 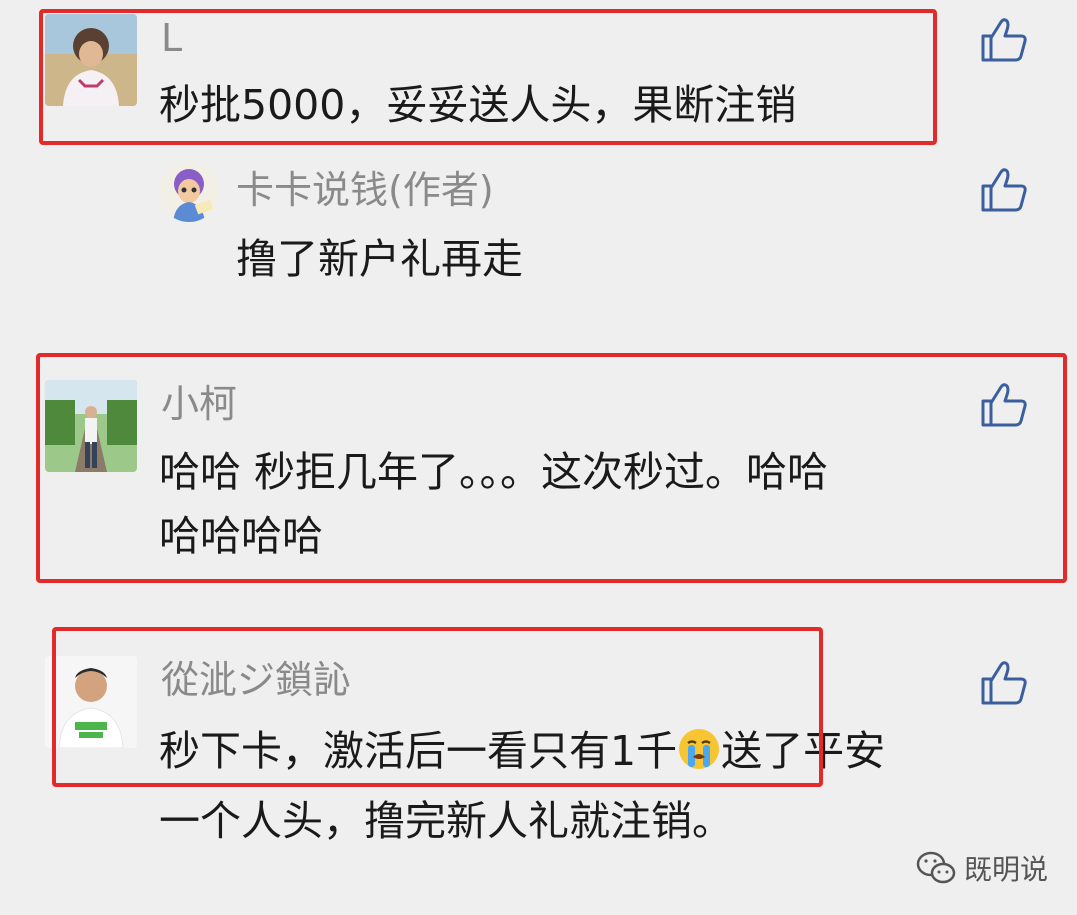 What do you see at coordinates (936, 868) in the screenshot?
I see `wechat-icon` at bounding box center [936, 868].